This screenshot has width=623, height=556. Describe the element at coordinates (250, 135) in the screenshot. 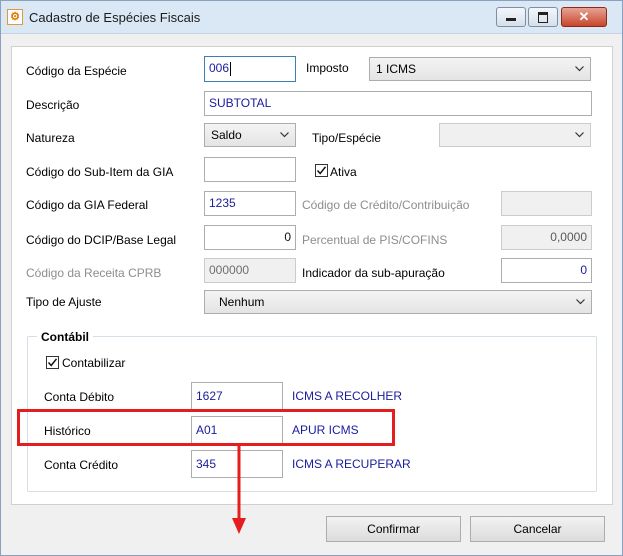

I see `natureza-select: Saldo` at that location.